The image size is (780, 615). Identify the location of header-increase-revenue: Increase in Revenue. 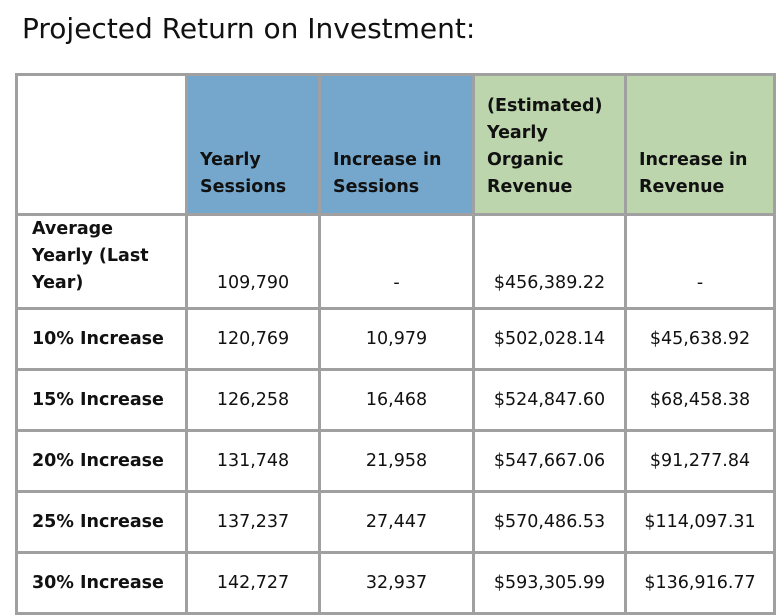
(700, 144).